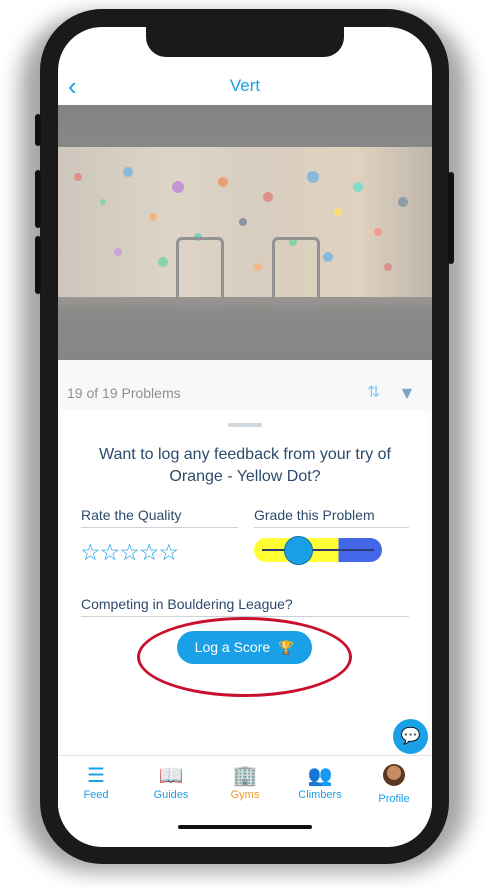 This screenshot has width=489, height=887. I want to click on tab-gyms: 🏢 Gyms, so click(245, 782).